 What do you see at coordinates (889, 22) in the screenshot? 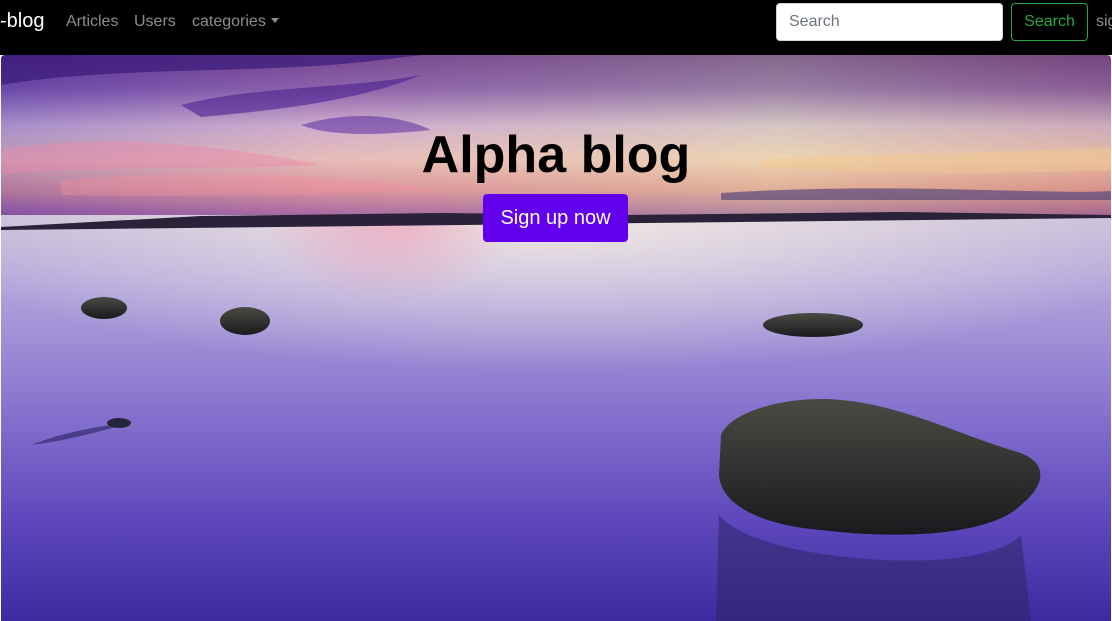
I see `search-input` at bounding box center [889, 22].